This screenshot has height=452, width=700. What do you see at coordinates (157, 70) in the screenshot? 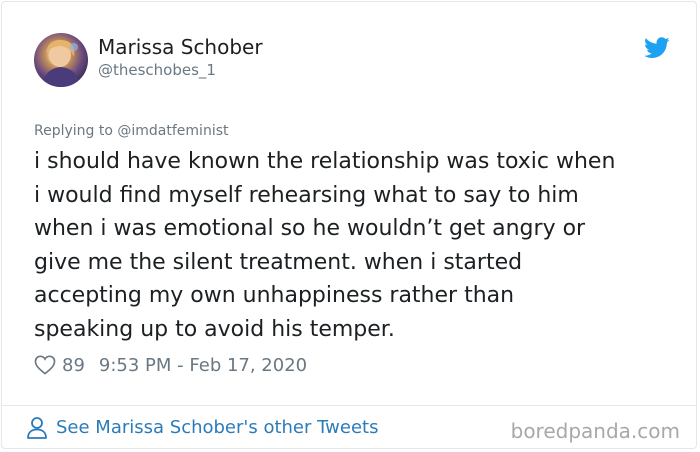
I see `author-handle: @theschobes_1` at bounding box center [157, 70].